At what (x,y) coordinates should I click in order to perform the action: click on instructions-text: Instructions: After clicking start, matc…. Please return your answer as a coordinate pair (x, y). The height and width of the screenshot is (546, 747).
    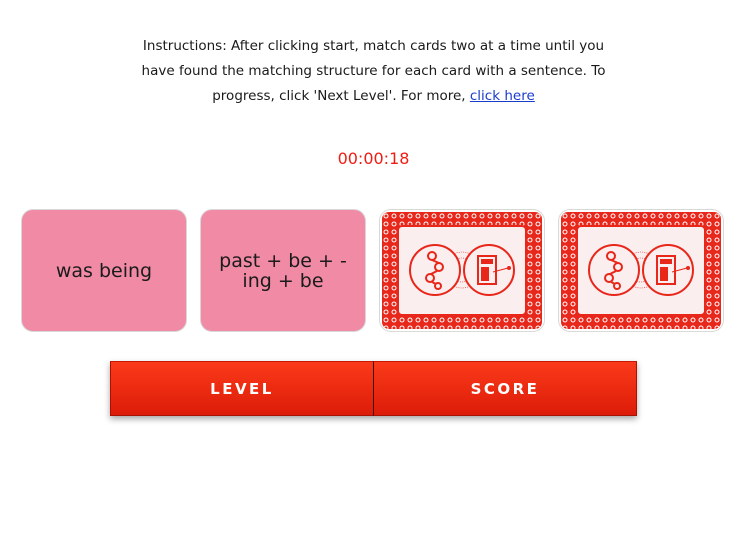
    Looking at the image, I should click on (373, 71).